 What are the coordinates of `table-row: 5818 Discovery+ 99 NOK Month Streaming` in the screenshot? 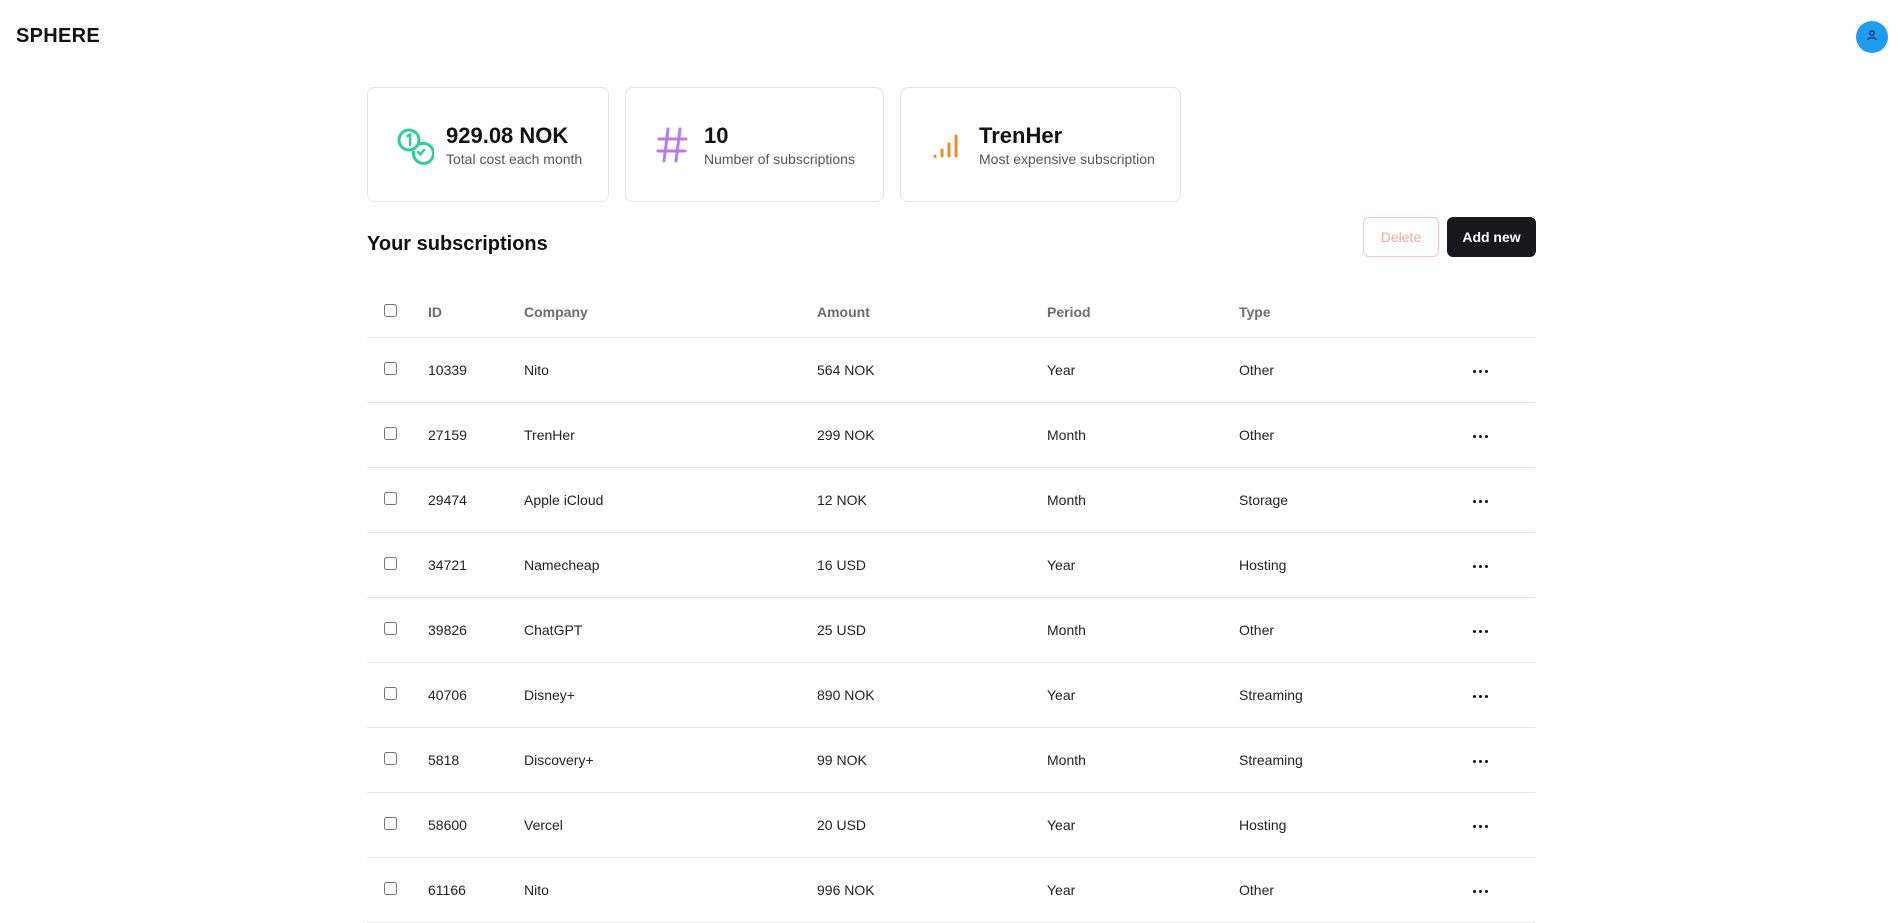 It's located at (951, 760).